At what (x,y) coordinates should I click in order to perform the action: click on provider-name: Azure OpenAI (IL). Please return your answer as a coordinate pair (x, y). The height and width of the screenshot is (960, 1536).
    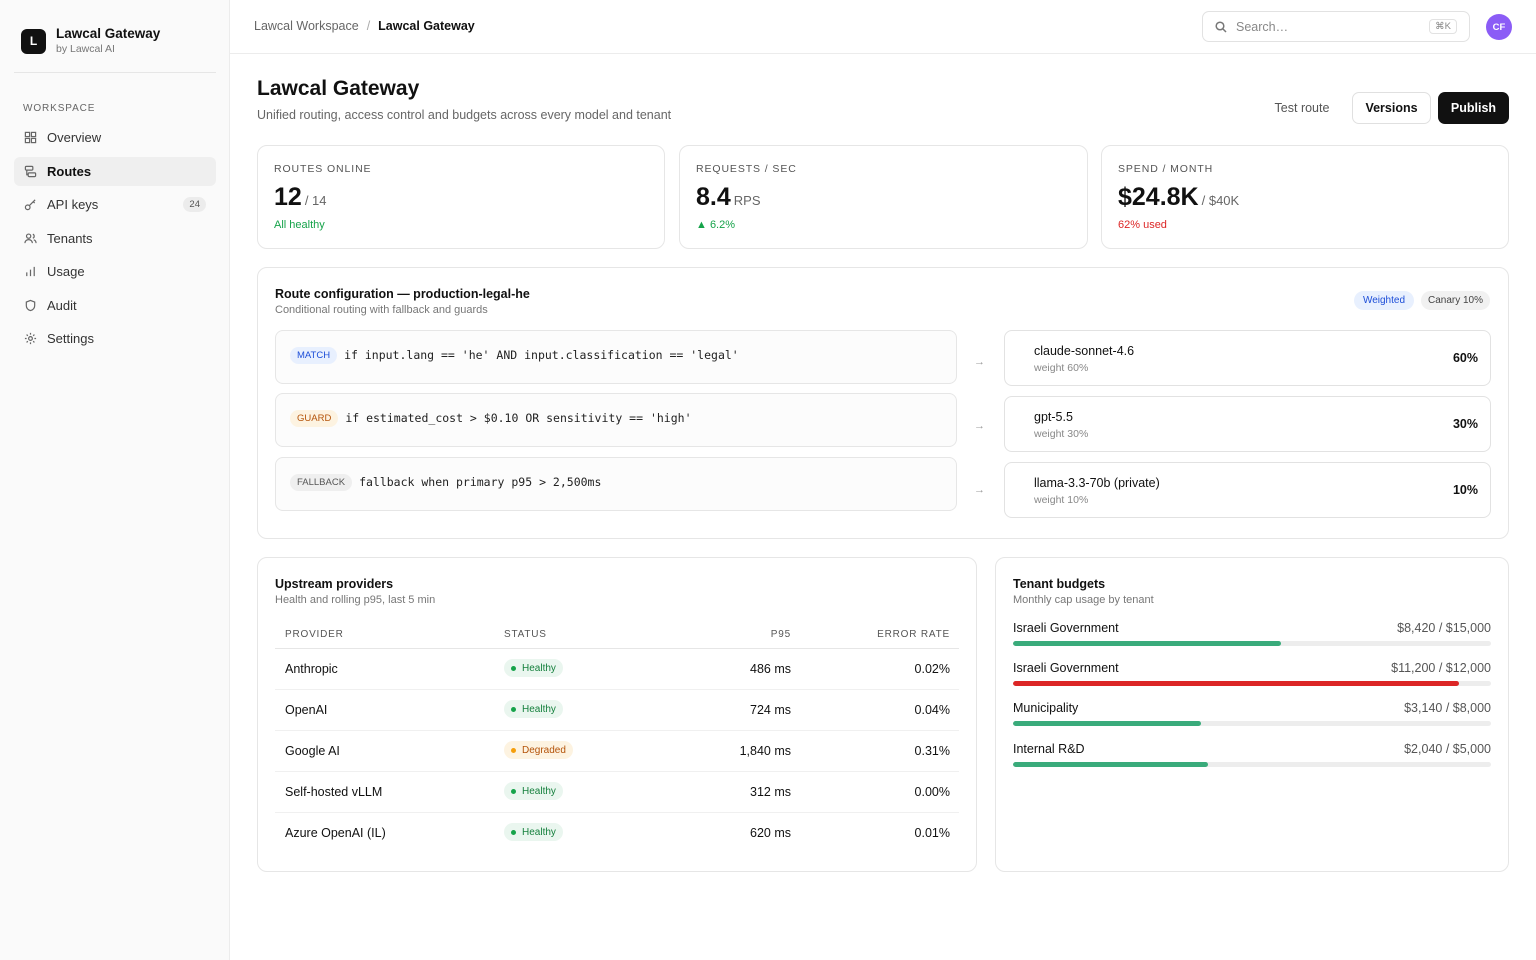
    Looking at the image, I should click on (335, 833).